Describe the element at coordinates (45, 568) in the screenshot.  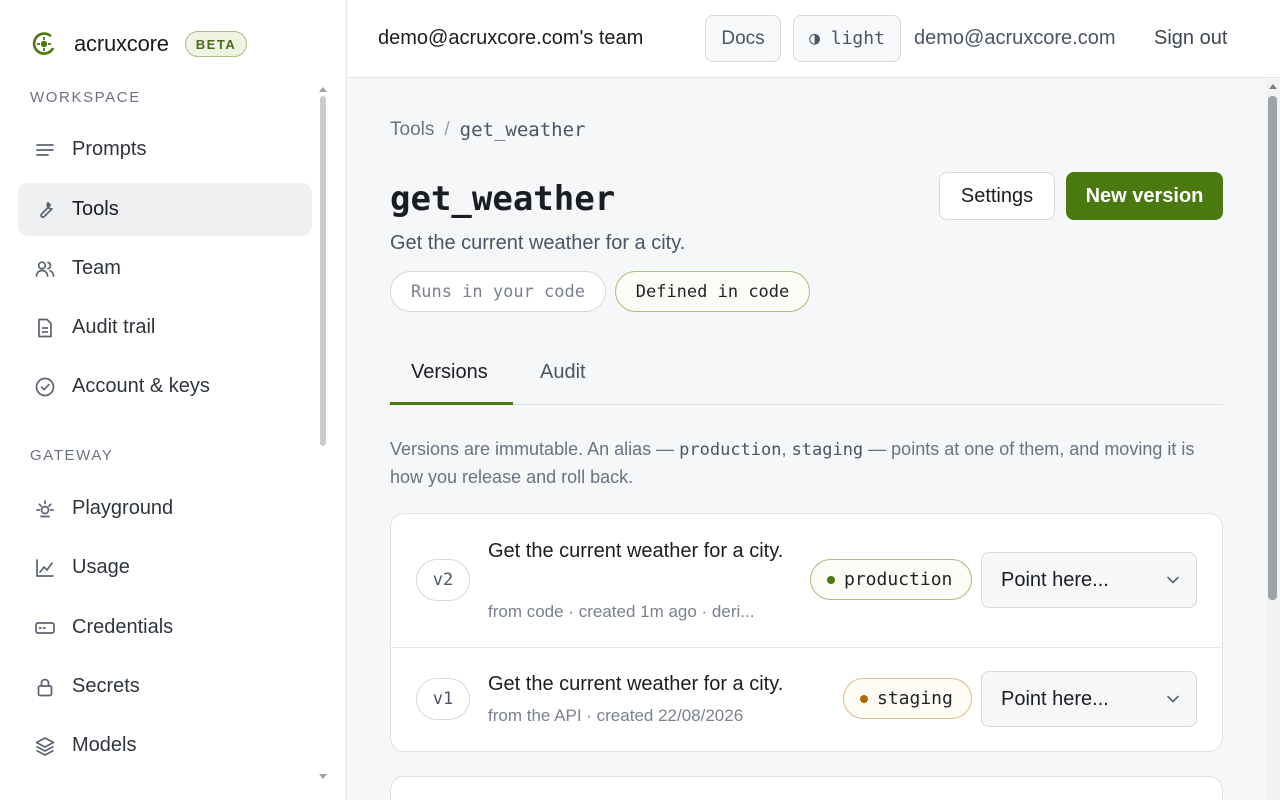
I see `chart-line-icon` at that location.